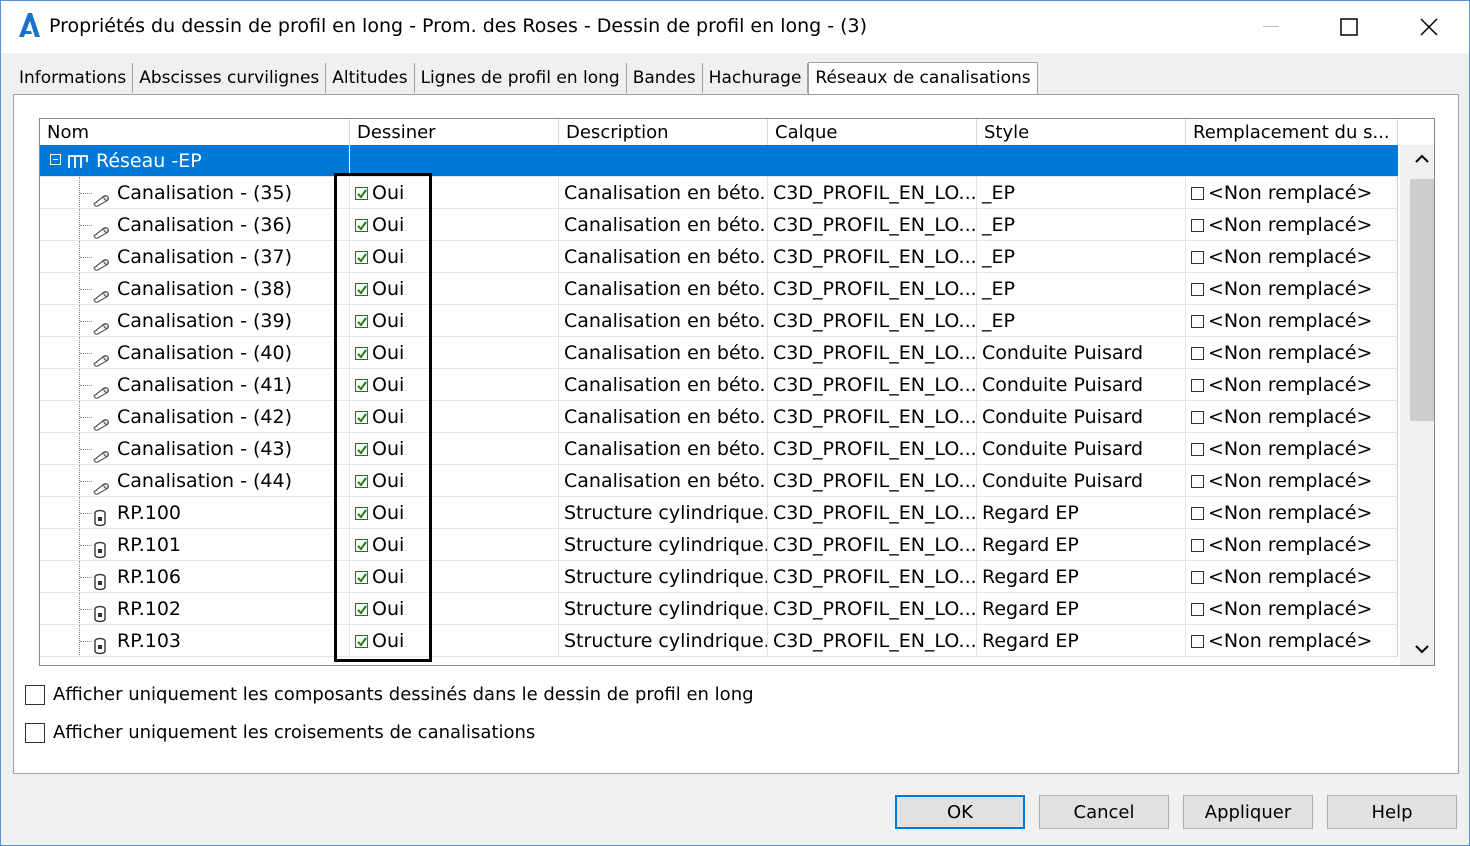  I want to click on column-header-style: Style, so click(1081, 132).